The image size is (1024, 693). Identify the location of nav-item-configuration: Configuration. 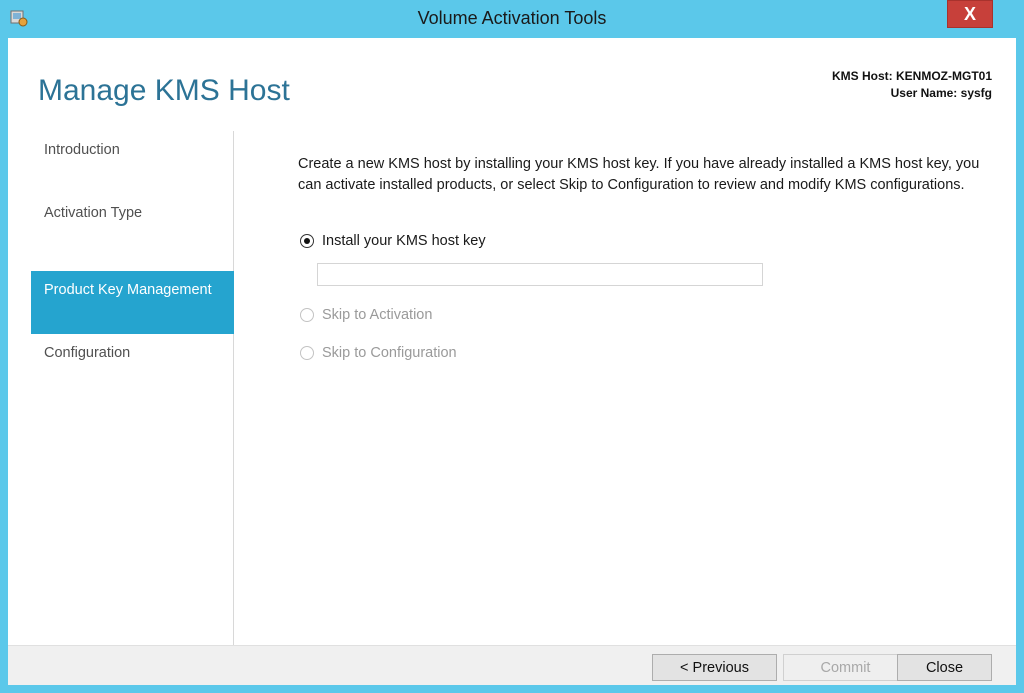
(132, 365).